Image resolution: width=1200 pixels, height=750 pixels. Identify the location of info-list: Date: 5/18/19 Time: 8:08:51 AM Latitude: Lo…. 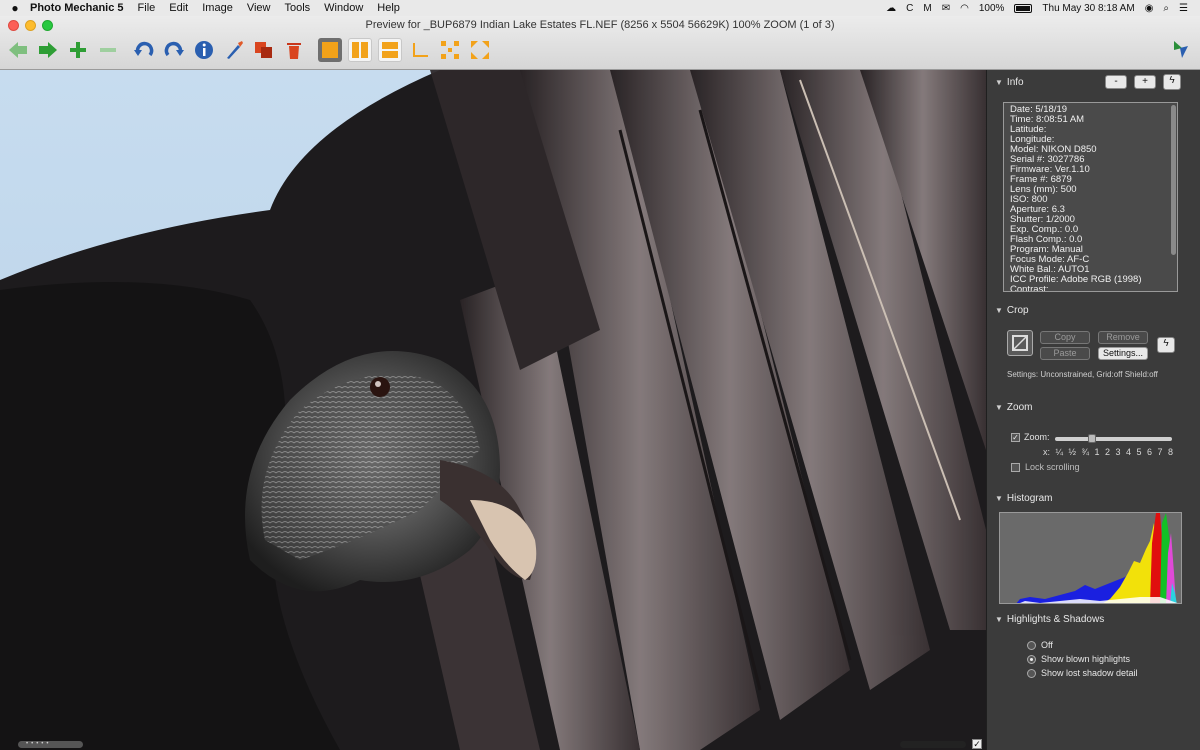
(1090, 197).